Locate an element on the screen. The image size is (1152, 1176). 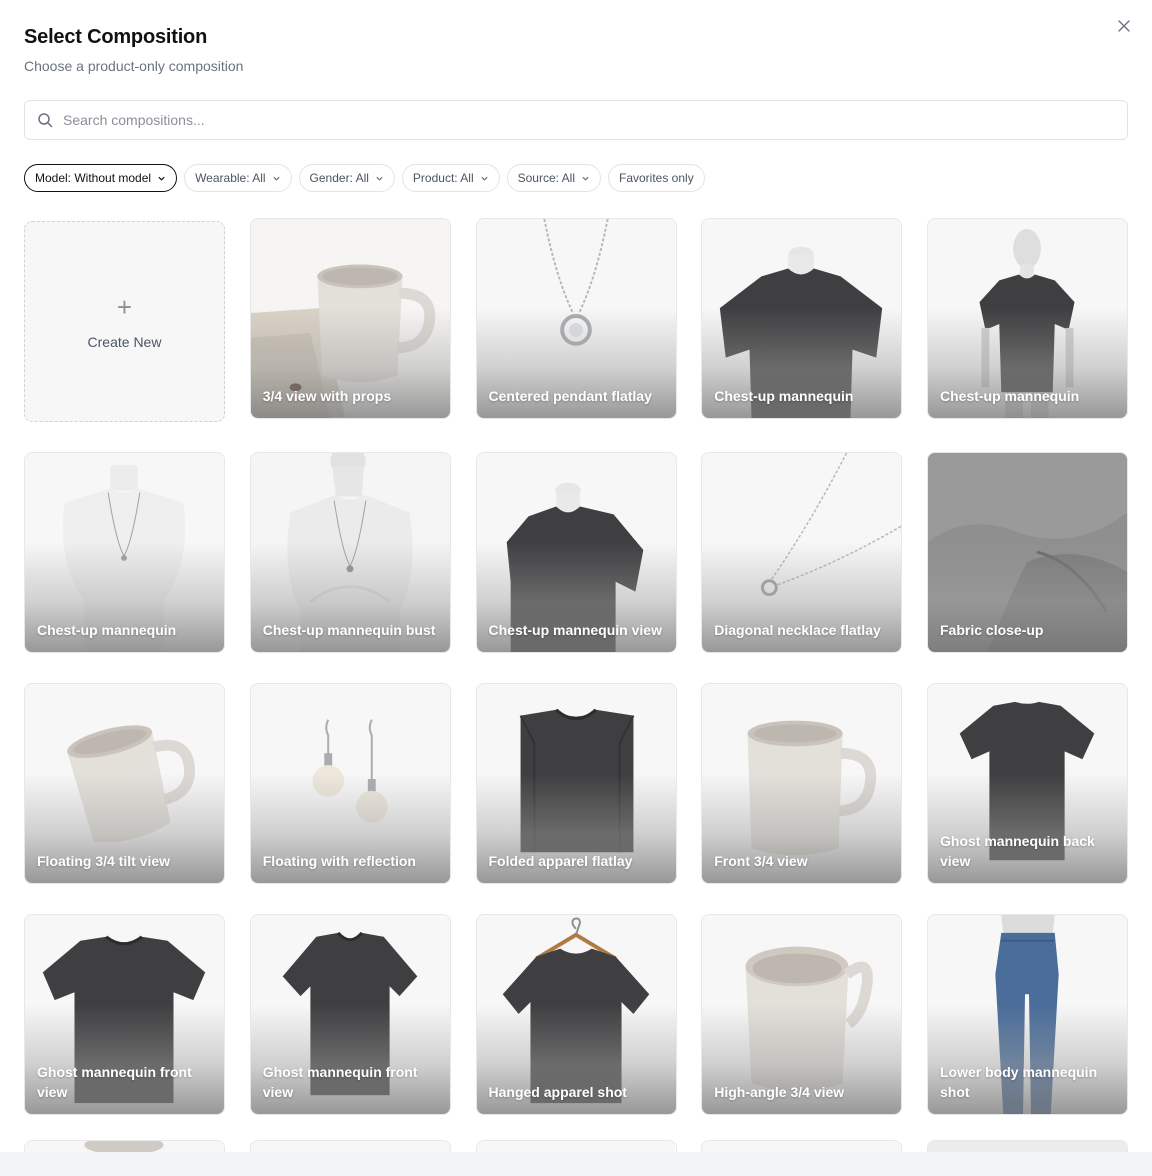
composition-card: Front 3/4 view is located at coordinates (802, 783).